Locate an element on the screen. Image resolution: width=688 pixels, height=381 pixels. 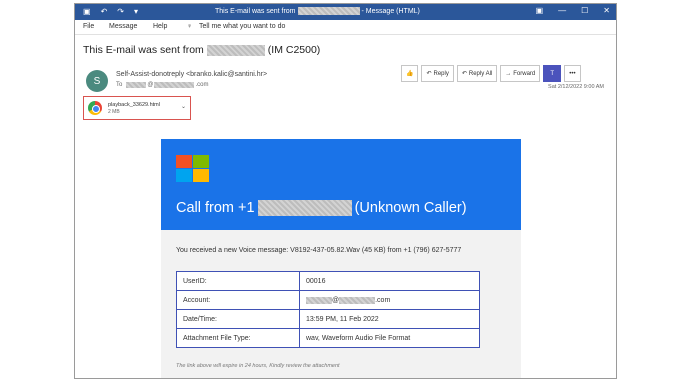
call-banner: Call from +1 (Unknown Caller) is located at coordinates (341, 184).